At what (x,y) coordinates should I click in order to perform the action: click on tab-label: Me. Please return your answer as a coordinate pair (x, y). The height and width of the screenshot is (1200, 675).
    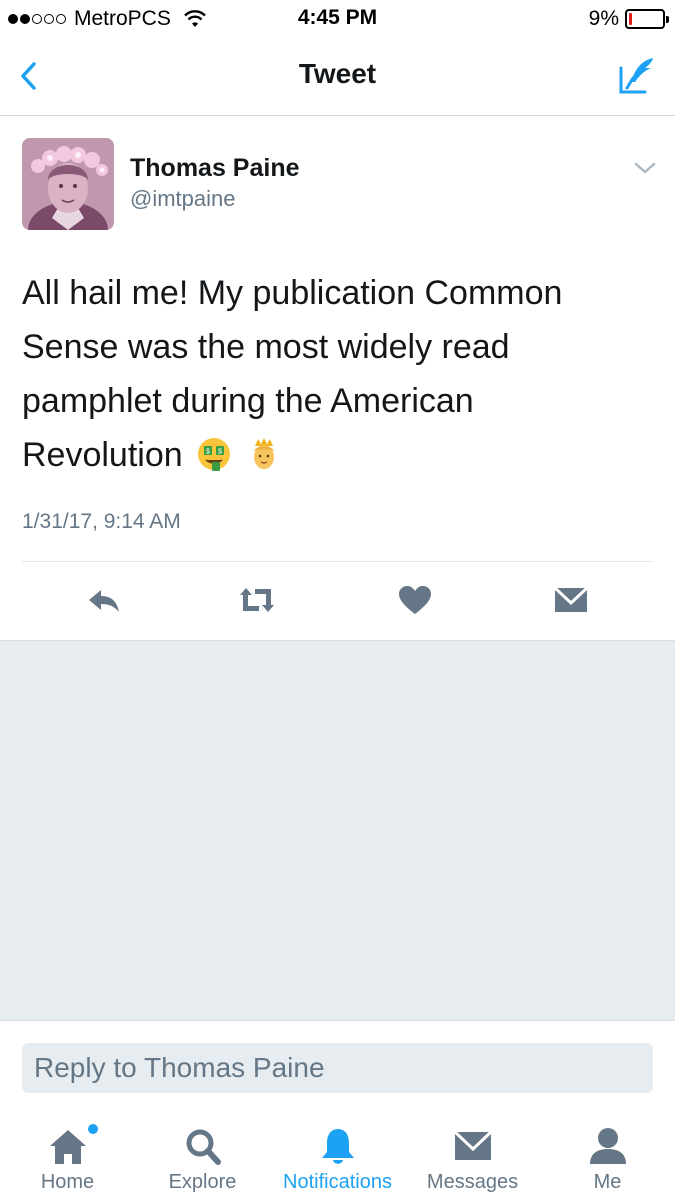
    Looking at the image, I should click on (607, 1182).